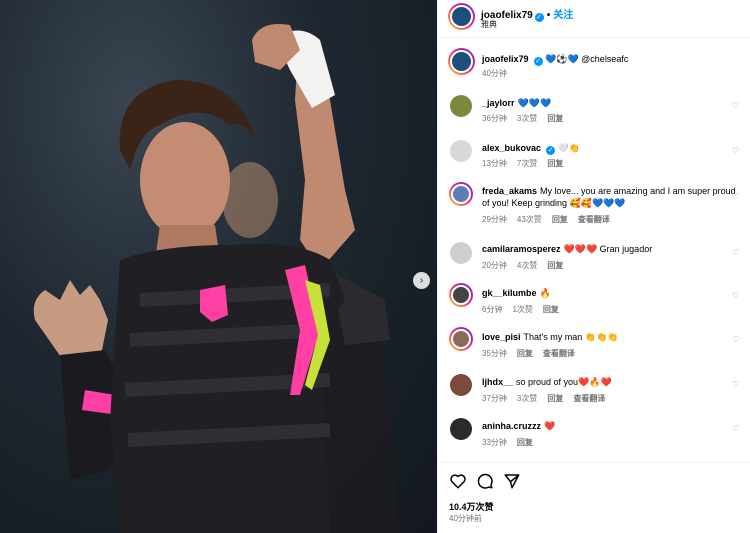  I want to click on comment-username: camilaramosperez, so click(521, 249).